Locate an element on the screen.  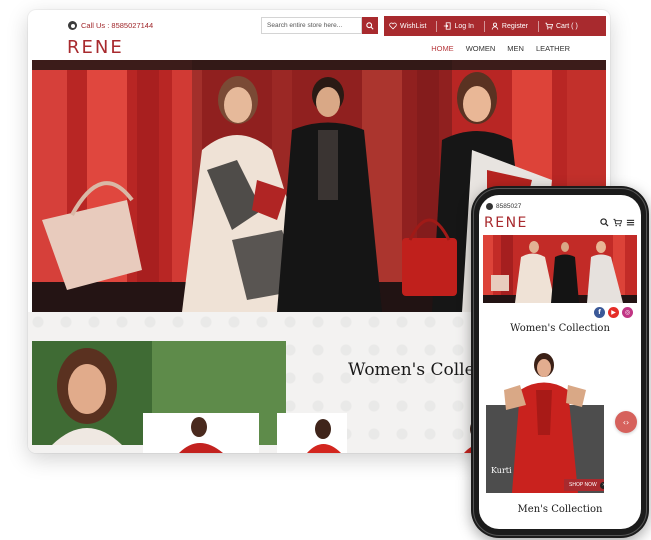
login-icon is located at coordinates (448, 26).